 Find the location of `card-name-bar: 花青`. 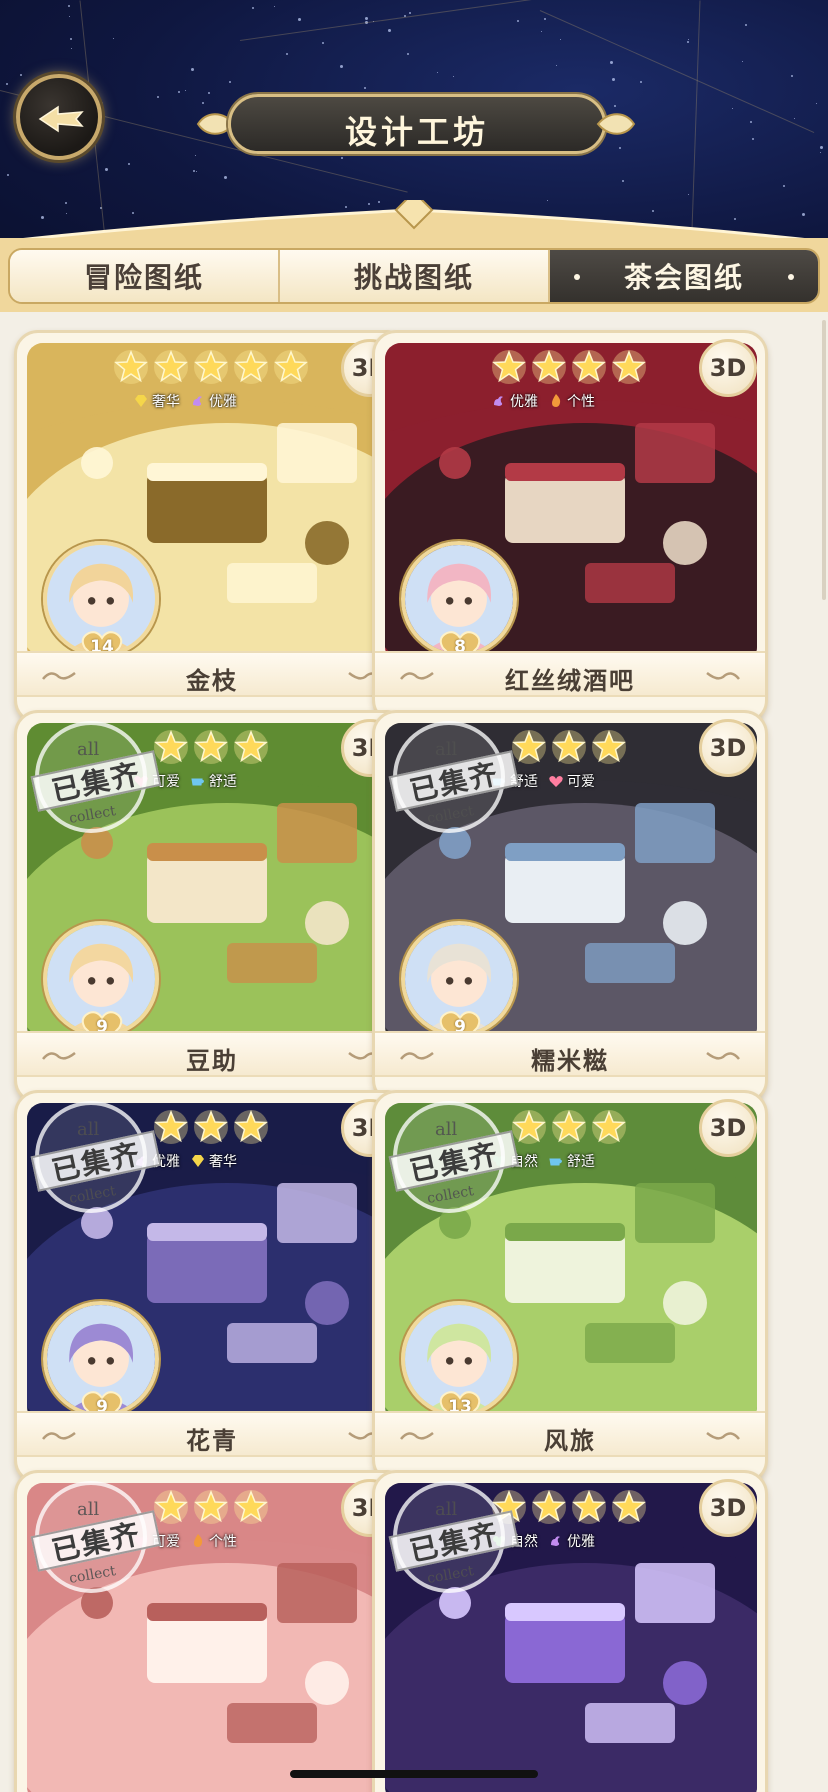

card-name-bar: 花青 is located at coordinates (212, 1434).